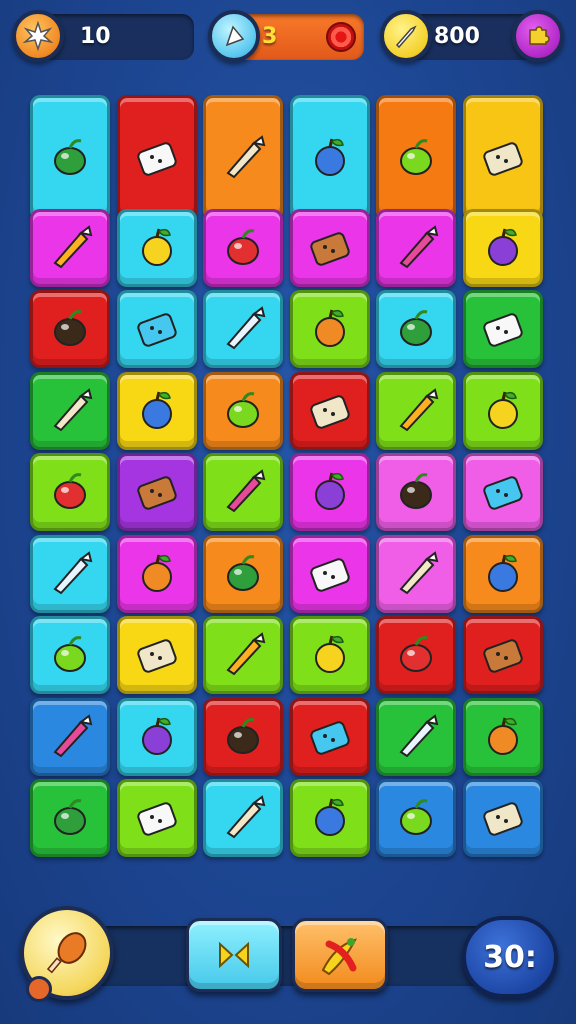  I want to click on booster-indicator, so click(39, 989).